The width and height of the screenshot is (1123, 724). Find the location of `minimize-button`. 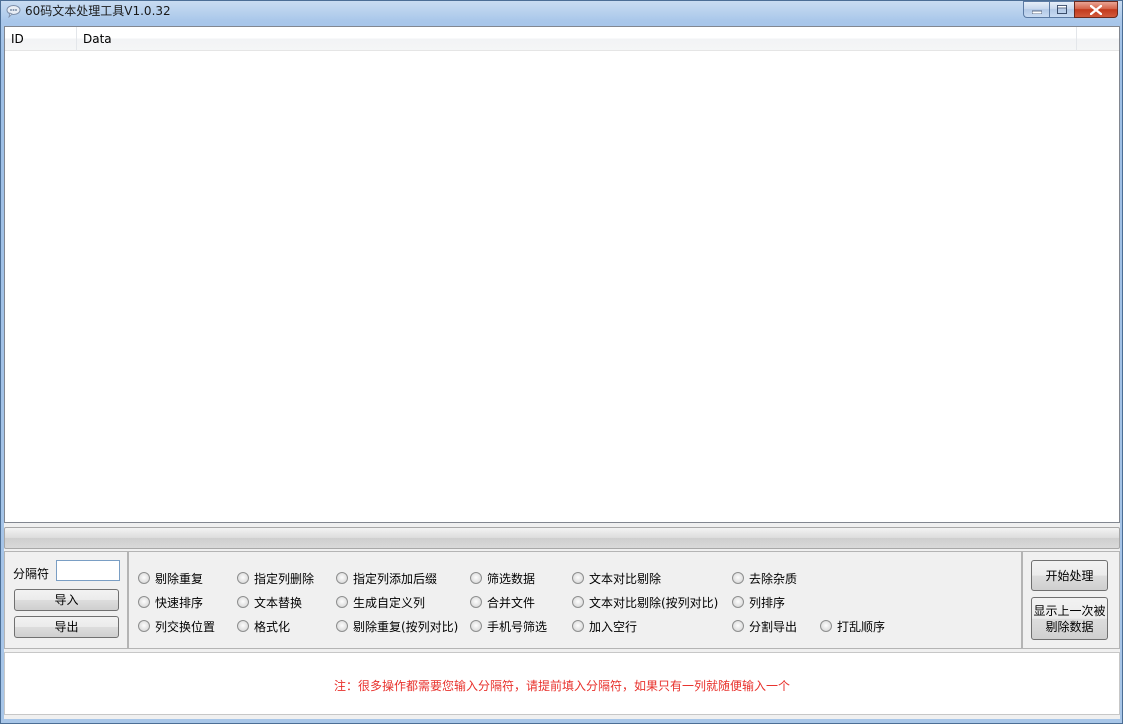

minimize-button is located at coordinates (1036, 9).